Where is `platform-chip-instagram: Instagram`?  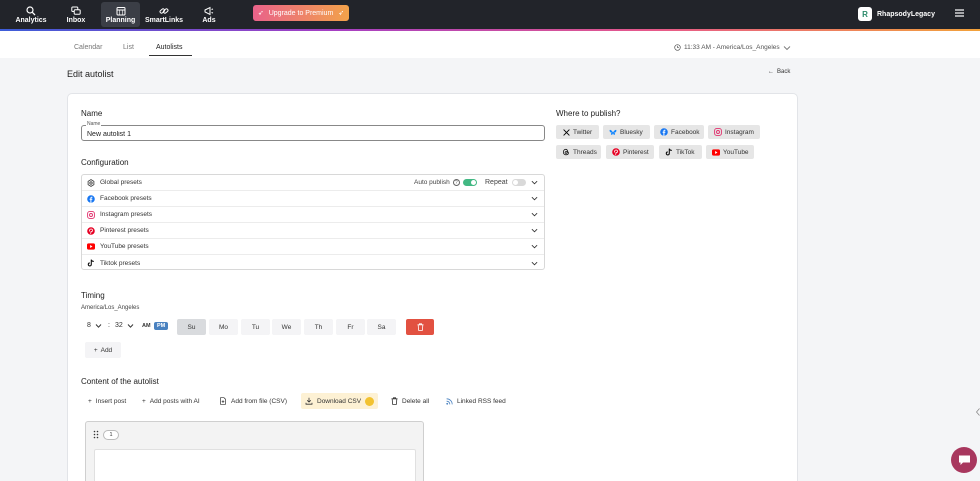 platform-chip-instagram: Instagram is located at coordinates (734, 132).